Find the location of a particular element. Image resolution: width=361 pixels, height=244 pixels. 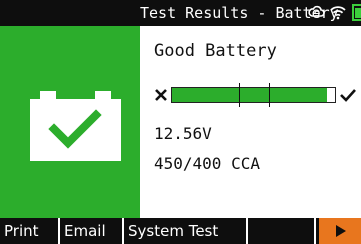

x-icon is located at coordinates (161, 95).